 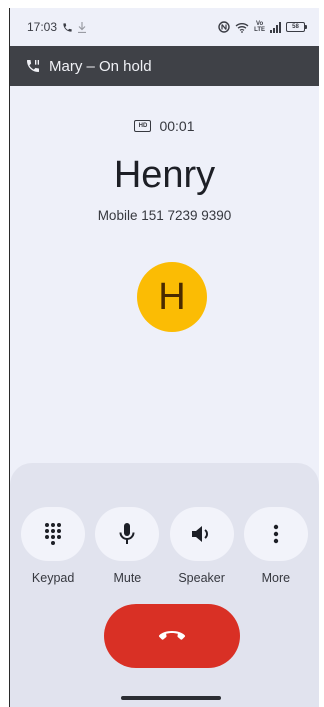 What do you see at coordinates (42, 27) in the screenshot?
I see `status-time: 17:03` at bounding box center [42, 27].